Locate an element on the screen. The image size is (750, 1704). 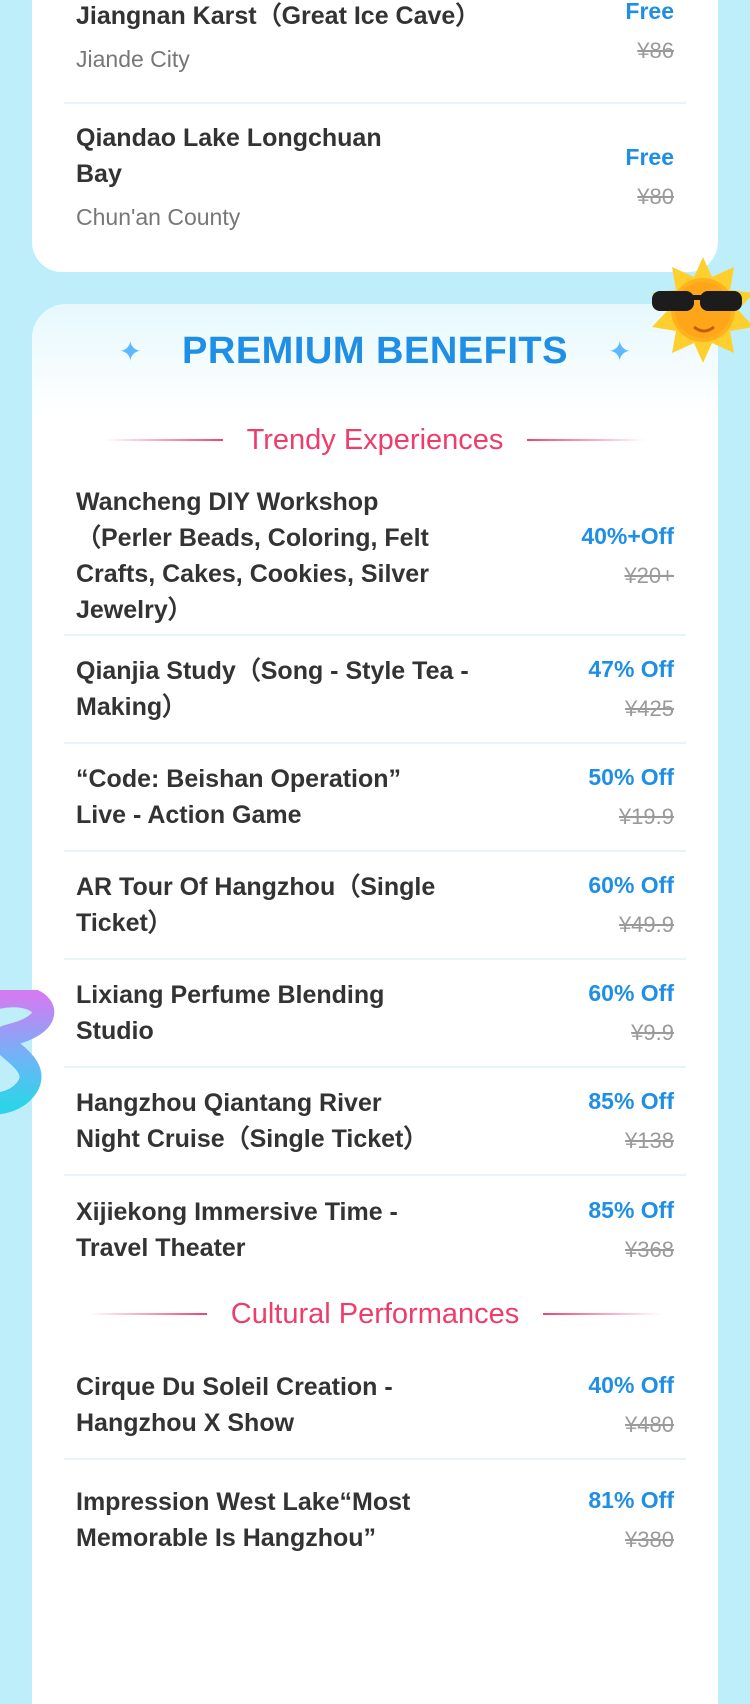
premium-header: ✦ PREMIUM BENEFITS ✦ is located at coordinates (375, 351).